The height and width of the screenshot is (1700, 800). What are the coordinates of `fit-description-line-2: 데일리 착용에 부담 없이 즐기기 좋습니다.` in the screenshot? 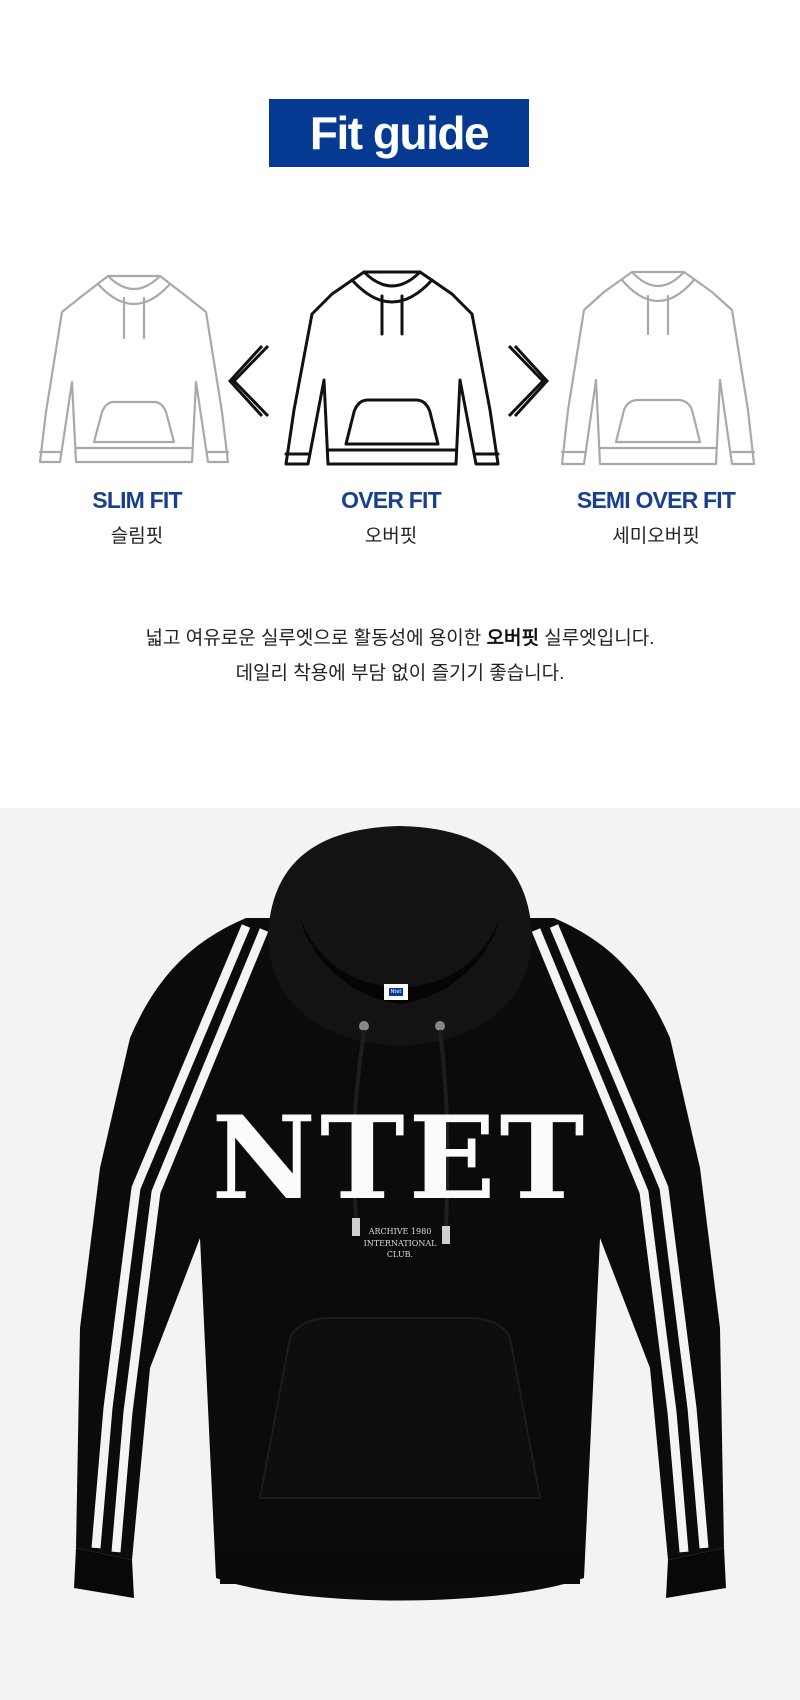 It's located at (400, 673).